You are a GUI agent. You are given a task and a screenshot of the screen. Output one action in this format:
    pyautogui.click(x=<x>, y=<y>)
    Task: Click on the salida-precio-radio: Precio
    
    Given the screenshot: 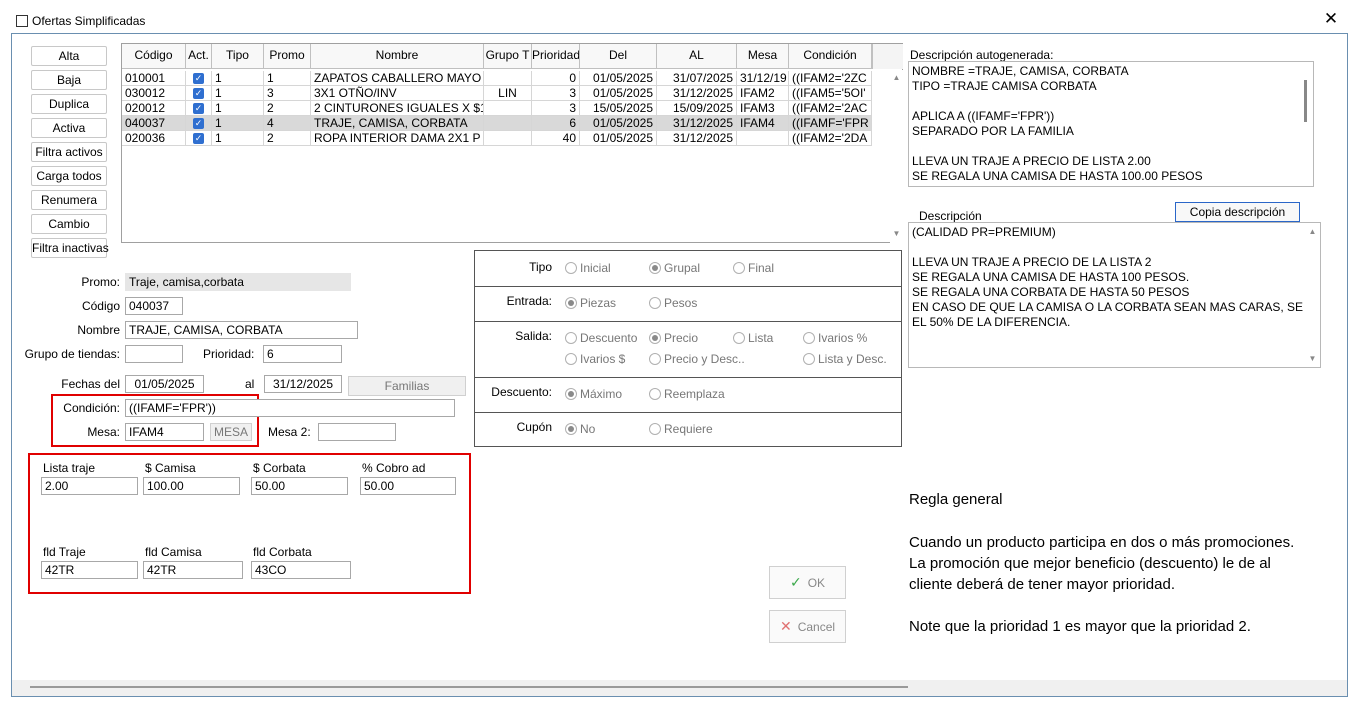 What is the action you would take?
    pyautogui.click(x=673, y=338)
    